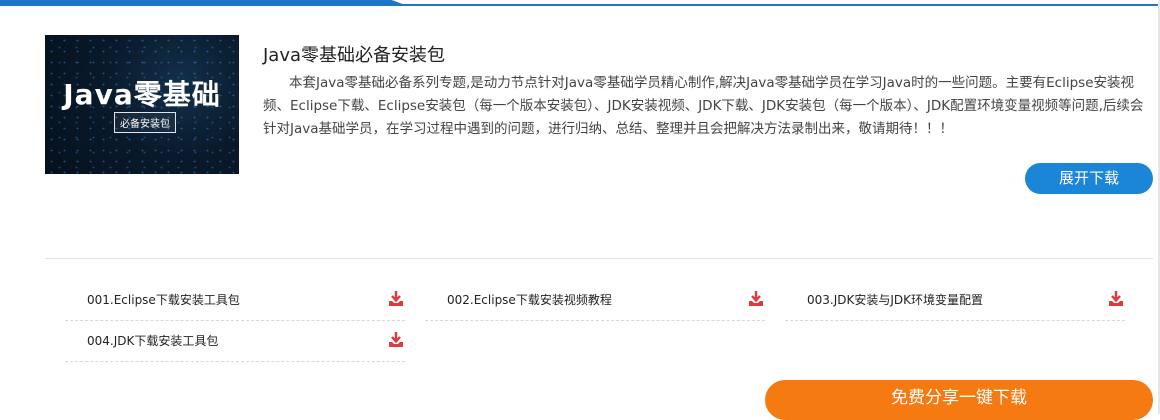 The height and width of the screenshot is (420, 1160). I want to click on course-thumbnail: Java零基础 必备安装包, so click(142, 104).